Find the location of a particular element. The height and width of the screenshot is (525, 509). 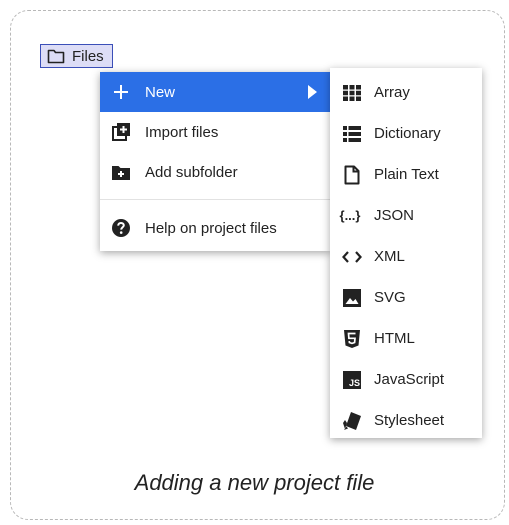

submenu-arrow-icon is located at coordinates (312, 92).